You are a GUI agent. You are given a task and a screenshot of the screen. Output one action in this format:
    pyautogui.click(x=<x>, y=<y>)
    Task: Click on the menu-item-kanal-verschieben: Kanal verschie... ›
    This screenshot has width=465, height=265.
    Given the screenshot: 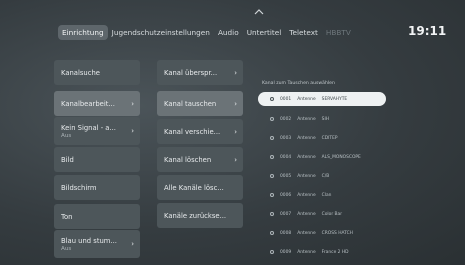 What is the action you would take?
    pyautogui.click(x=200, y=131)
    